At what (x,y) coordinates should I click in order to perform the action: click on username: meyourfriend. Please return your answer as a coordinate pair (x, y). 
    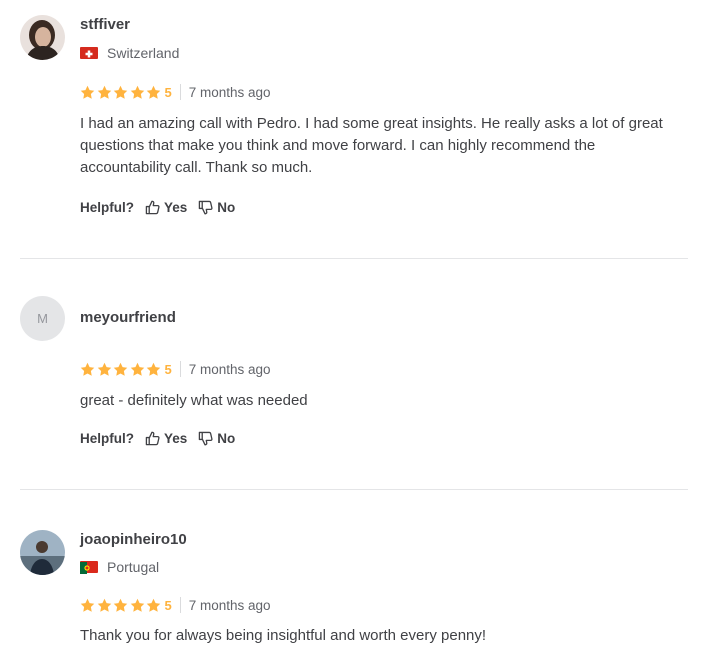
    Looking at the image, I should click on (128, 317).